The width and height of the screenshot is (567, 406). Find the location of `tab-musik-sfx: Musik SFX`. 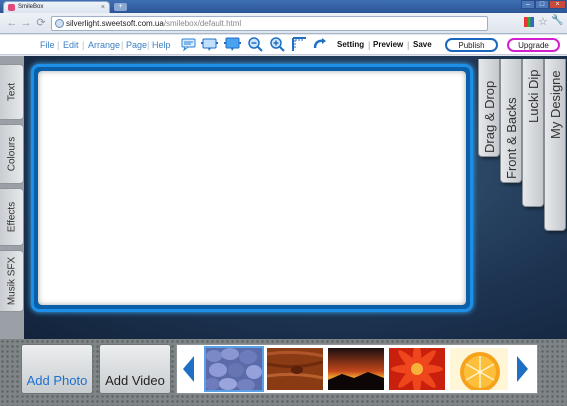

tab-musik-sfx: Musik SFX is located at coordinates (12, 281).